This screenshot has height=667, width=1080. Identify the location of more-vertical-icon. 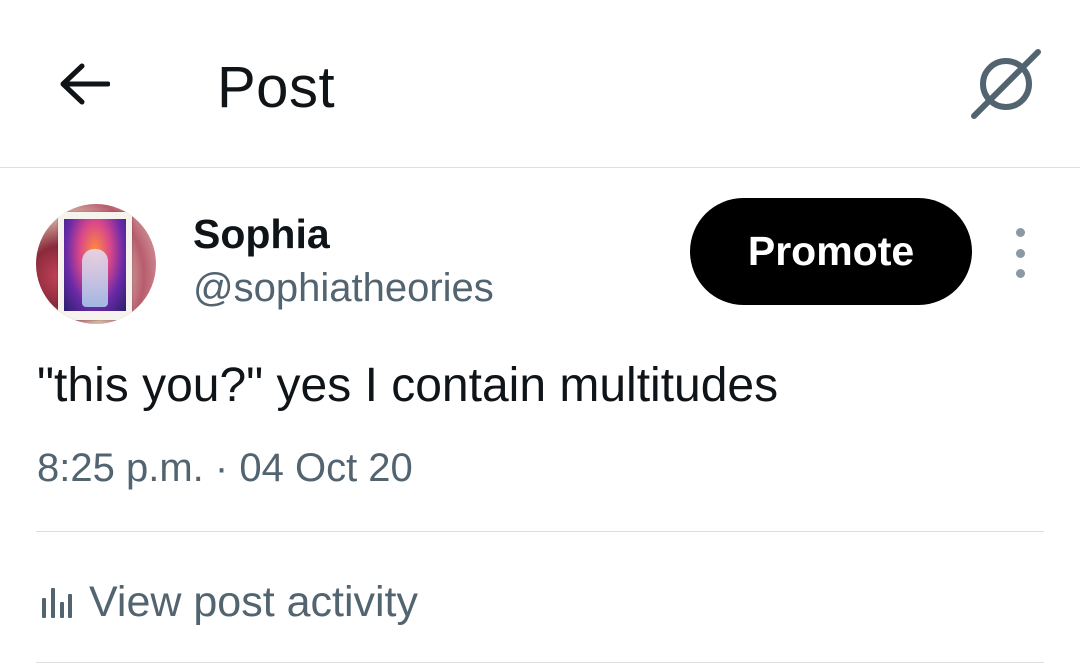
(1020, 232).